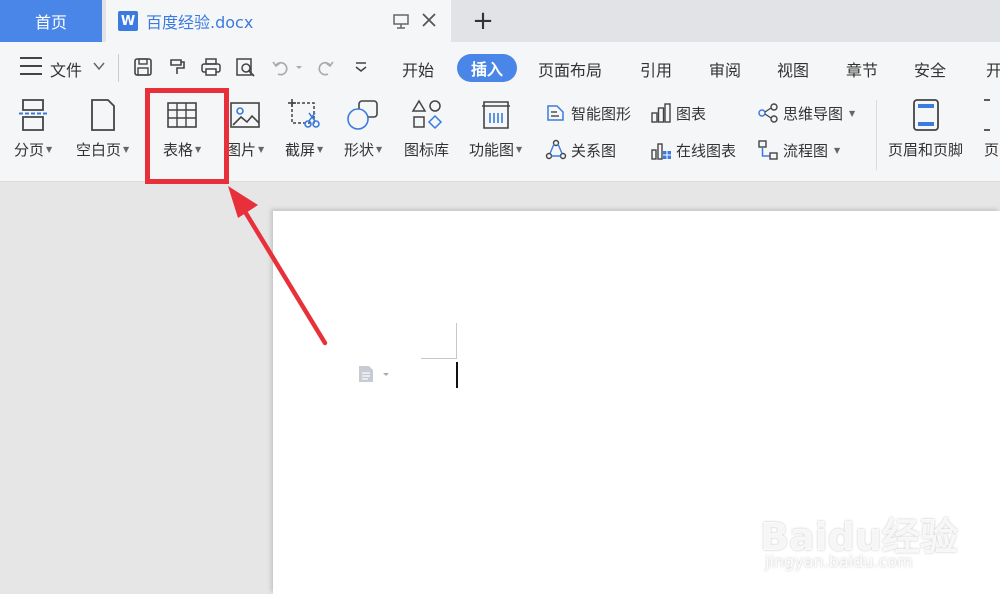 Image resolution: width=1000 pixels, height=594 pixels. I want to click on file-menu: 文件, so click(66, 69).